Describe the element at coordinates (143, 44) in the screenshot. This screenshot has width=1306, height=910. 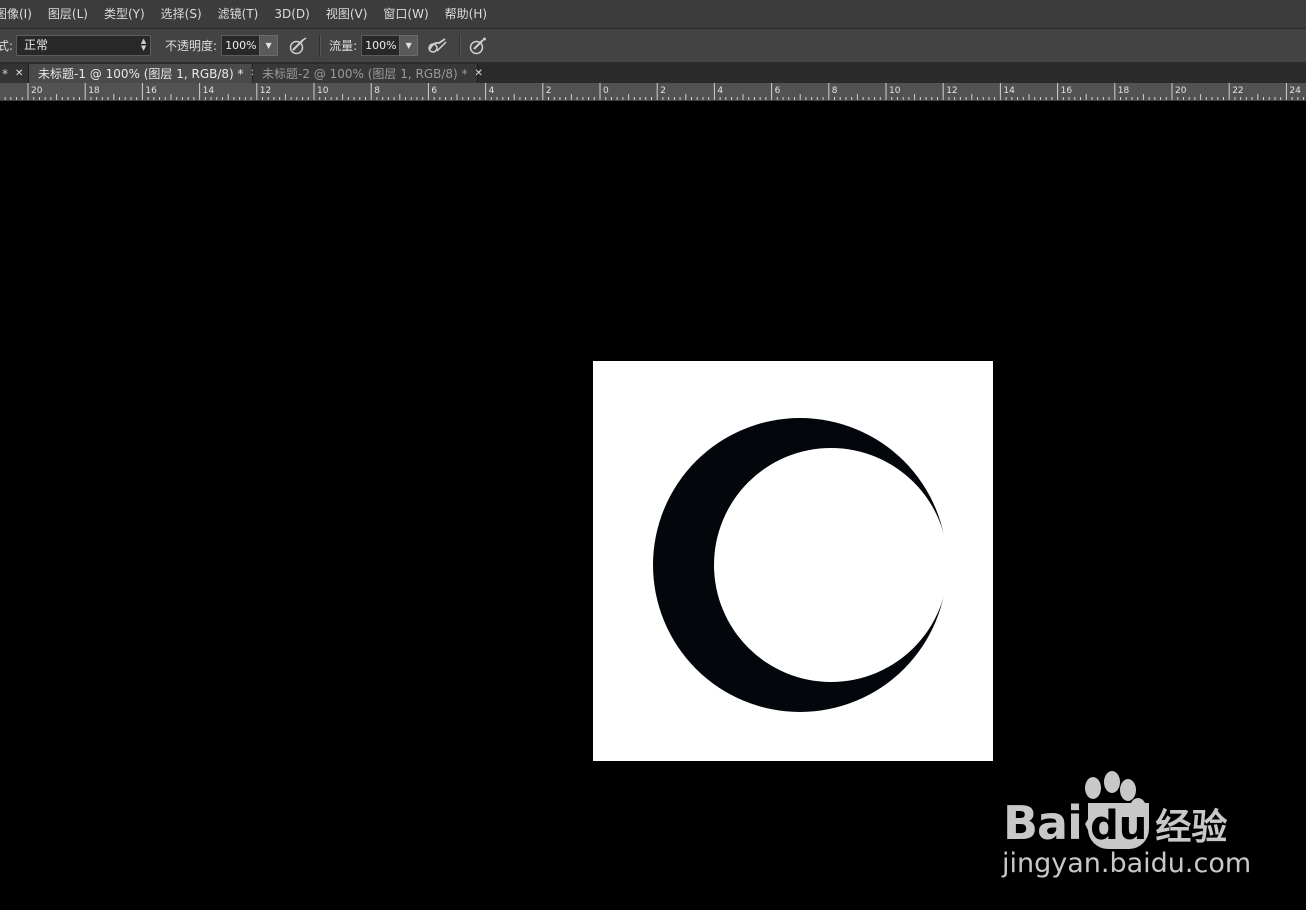
I see `select-arrows-icon: ▲ ▼` at that location.